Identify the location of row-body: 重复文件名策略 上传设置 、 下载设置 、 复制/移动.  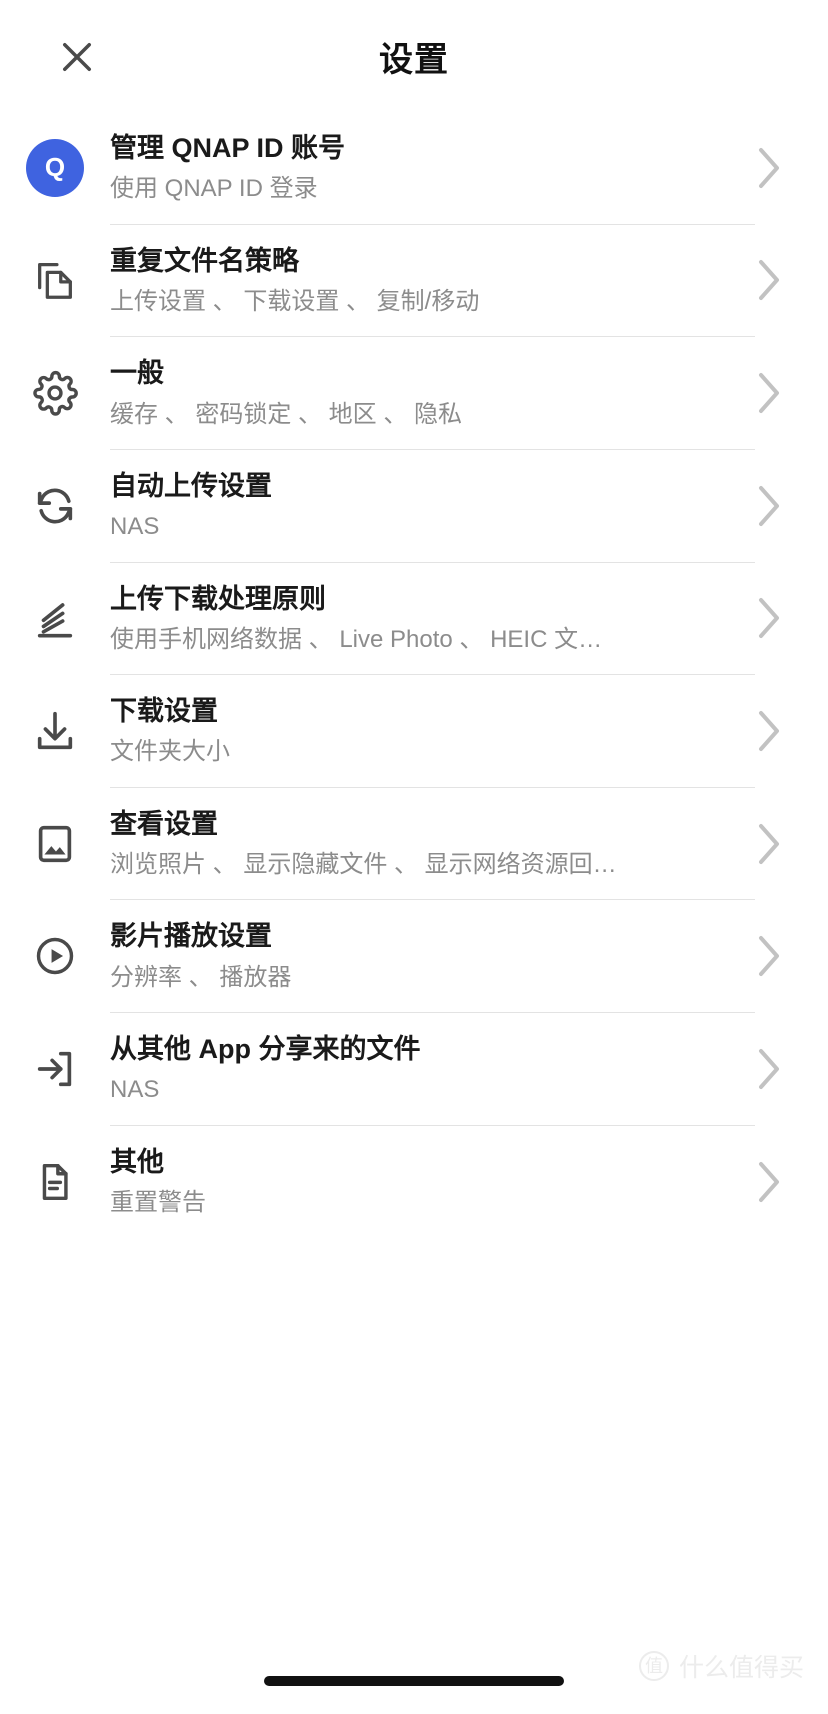
(410, 281).